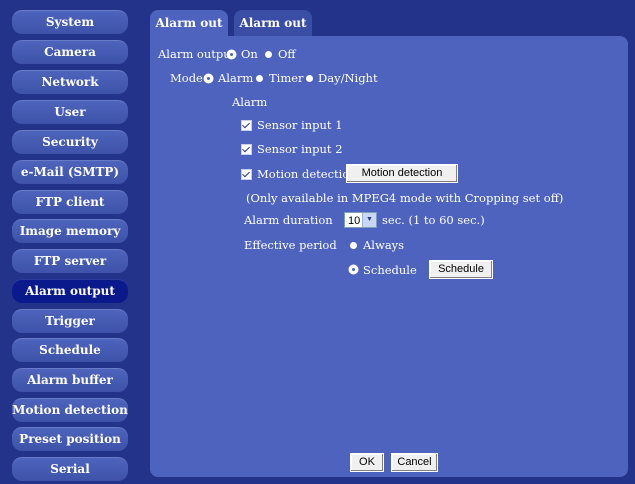 This screenshot has width=635, height=484. What do you see at coordinates (208, 78) in the screenshot?
I see `mode-alarm-radio` at bounding box center [208, 78].